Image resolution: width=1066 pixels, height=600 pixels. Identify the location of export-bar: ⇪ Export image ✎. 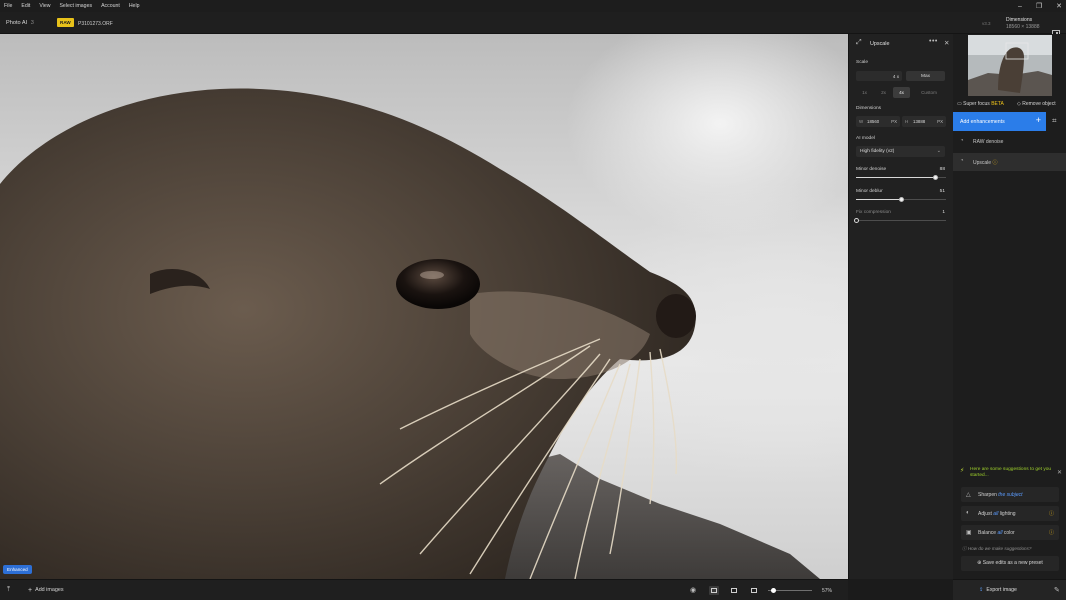
(1009, 589).